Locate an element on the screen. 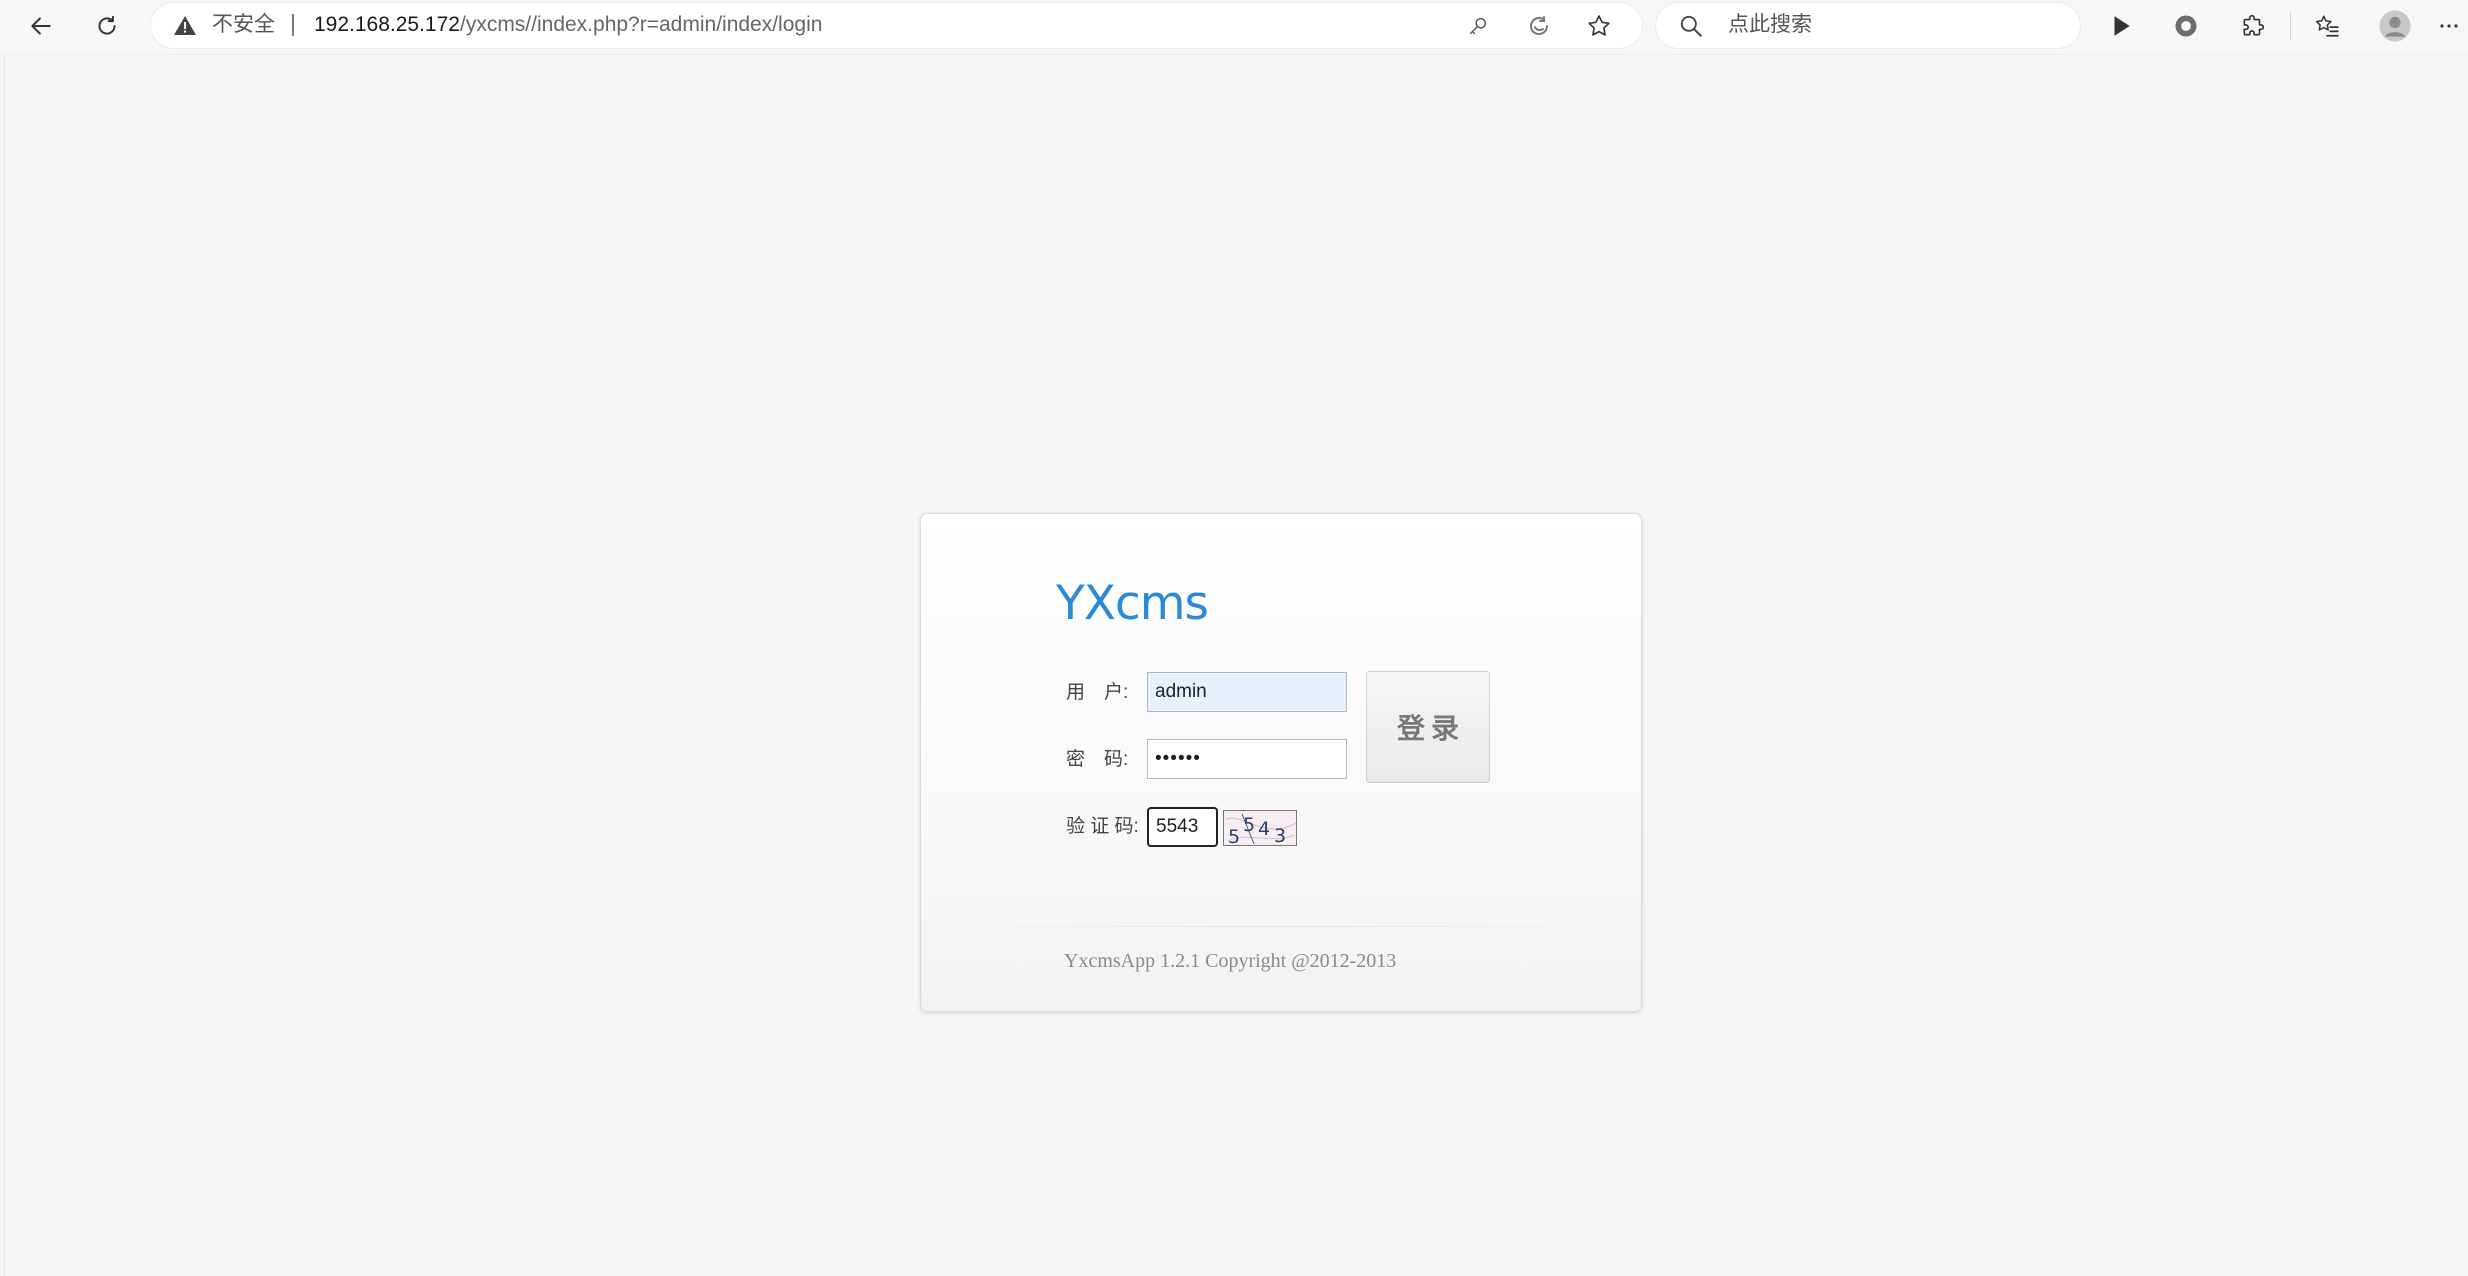 The height and width of the screenshot is (1276, 2468). svg-text: 4 is located at coordinates (1264, 829).